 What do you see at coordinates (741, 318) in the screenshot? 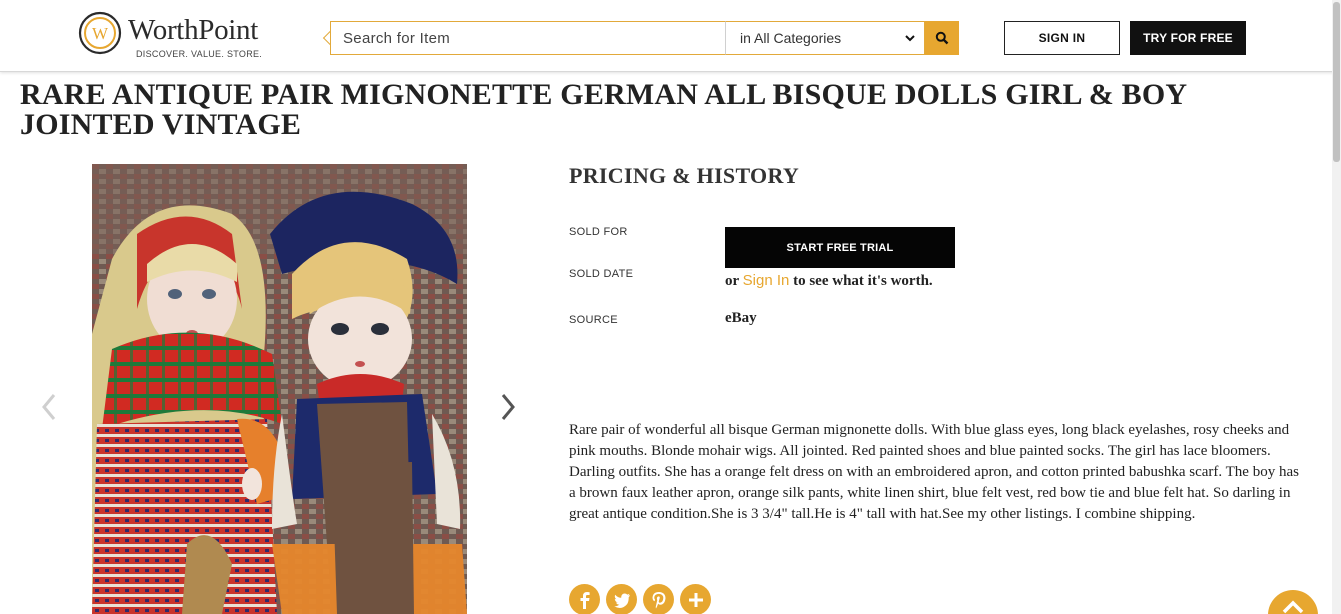
I see `source-value: eBay` at bounding box center [741, 318].